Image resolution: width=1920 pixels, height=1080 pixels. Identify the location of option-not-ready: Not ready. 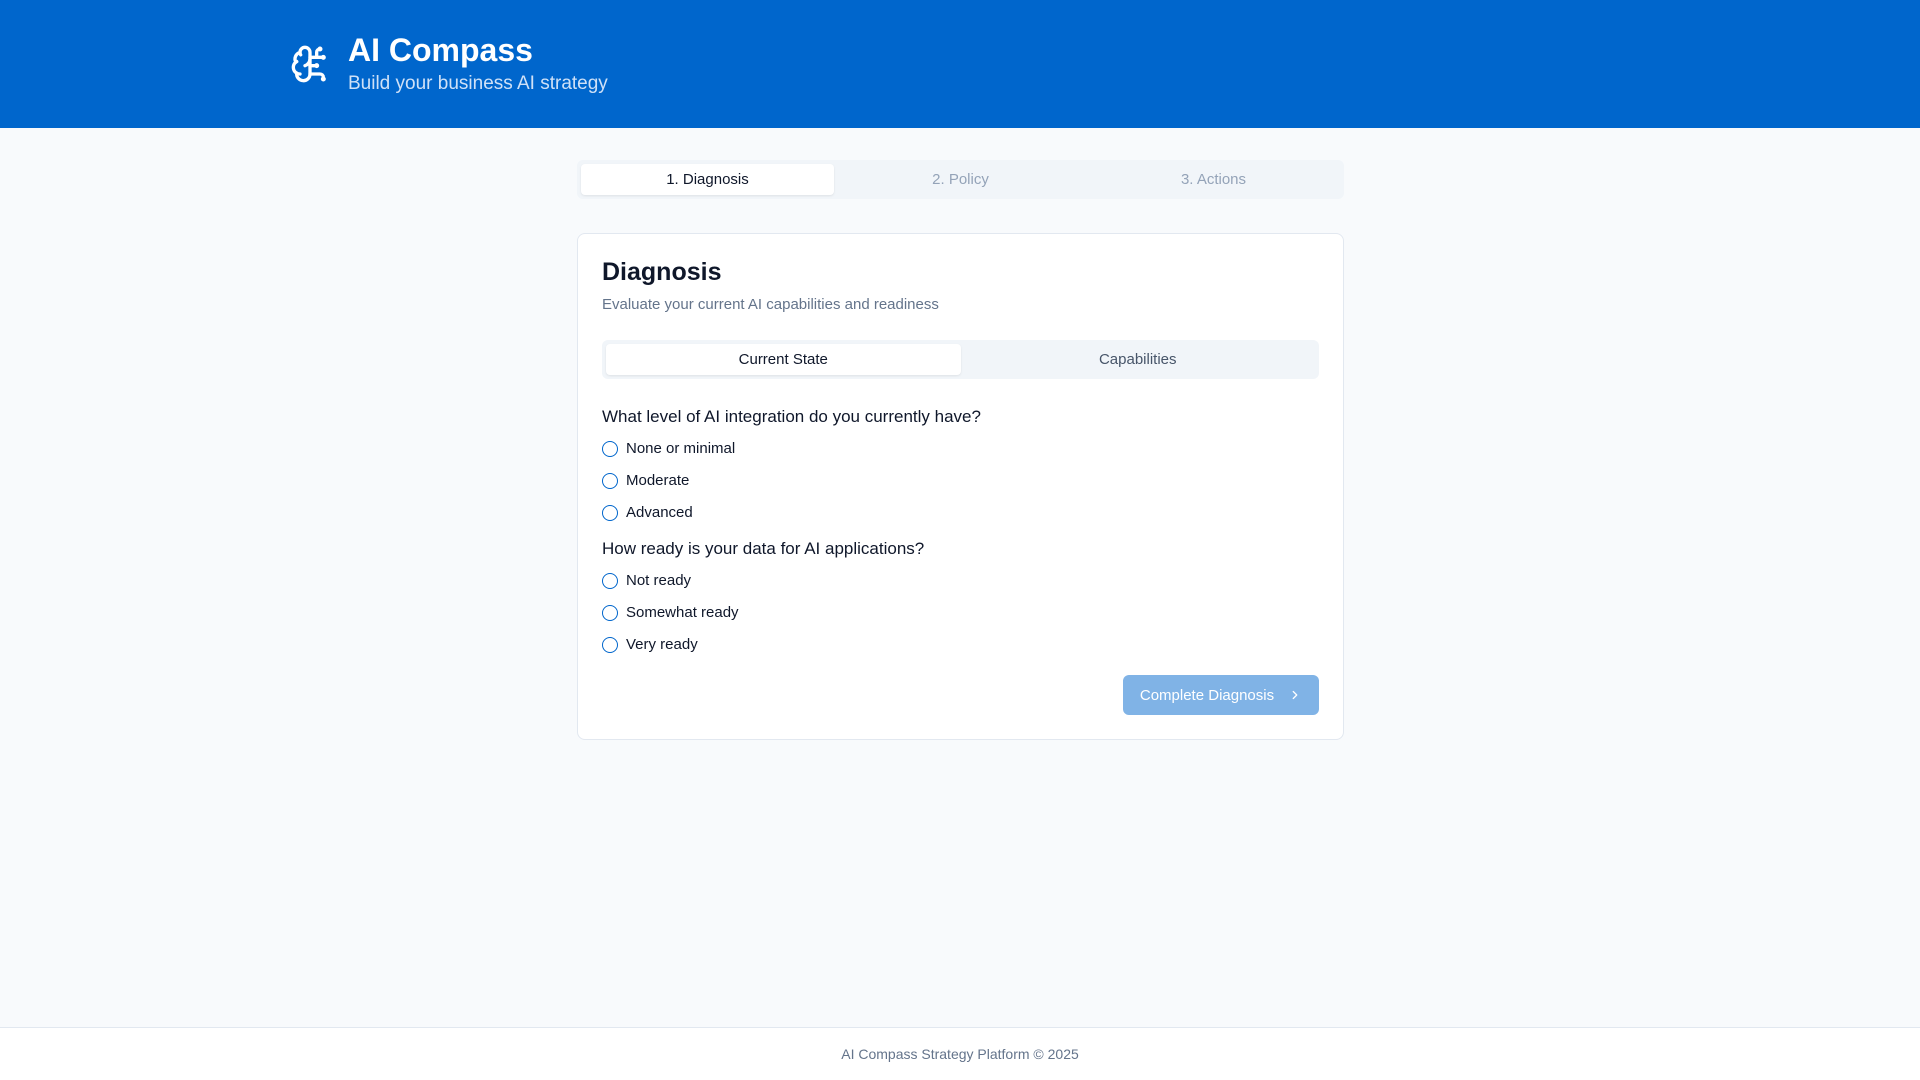
(646, 580).